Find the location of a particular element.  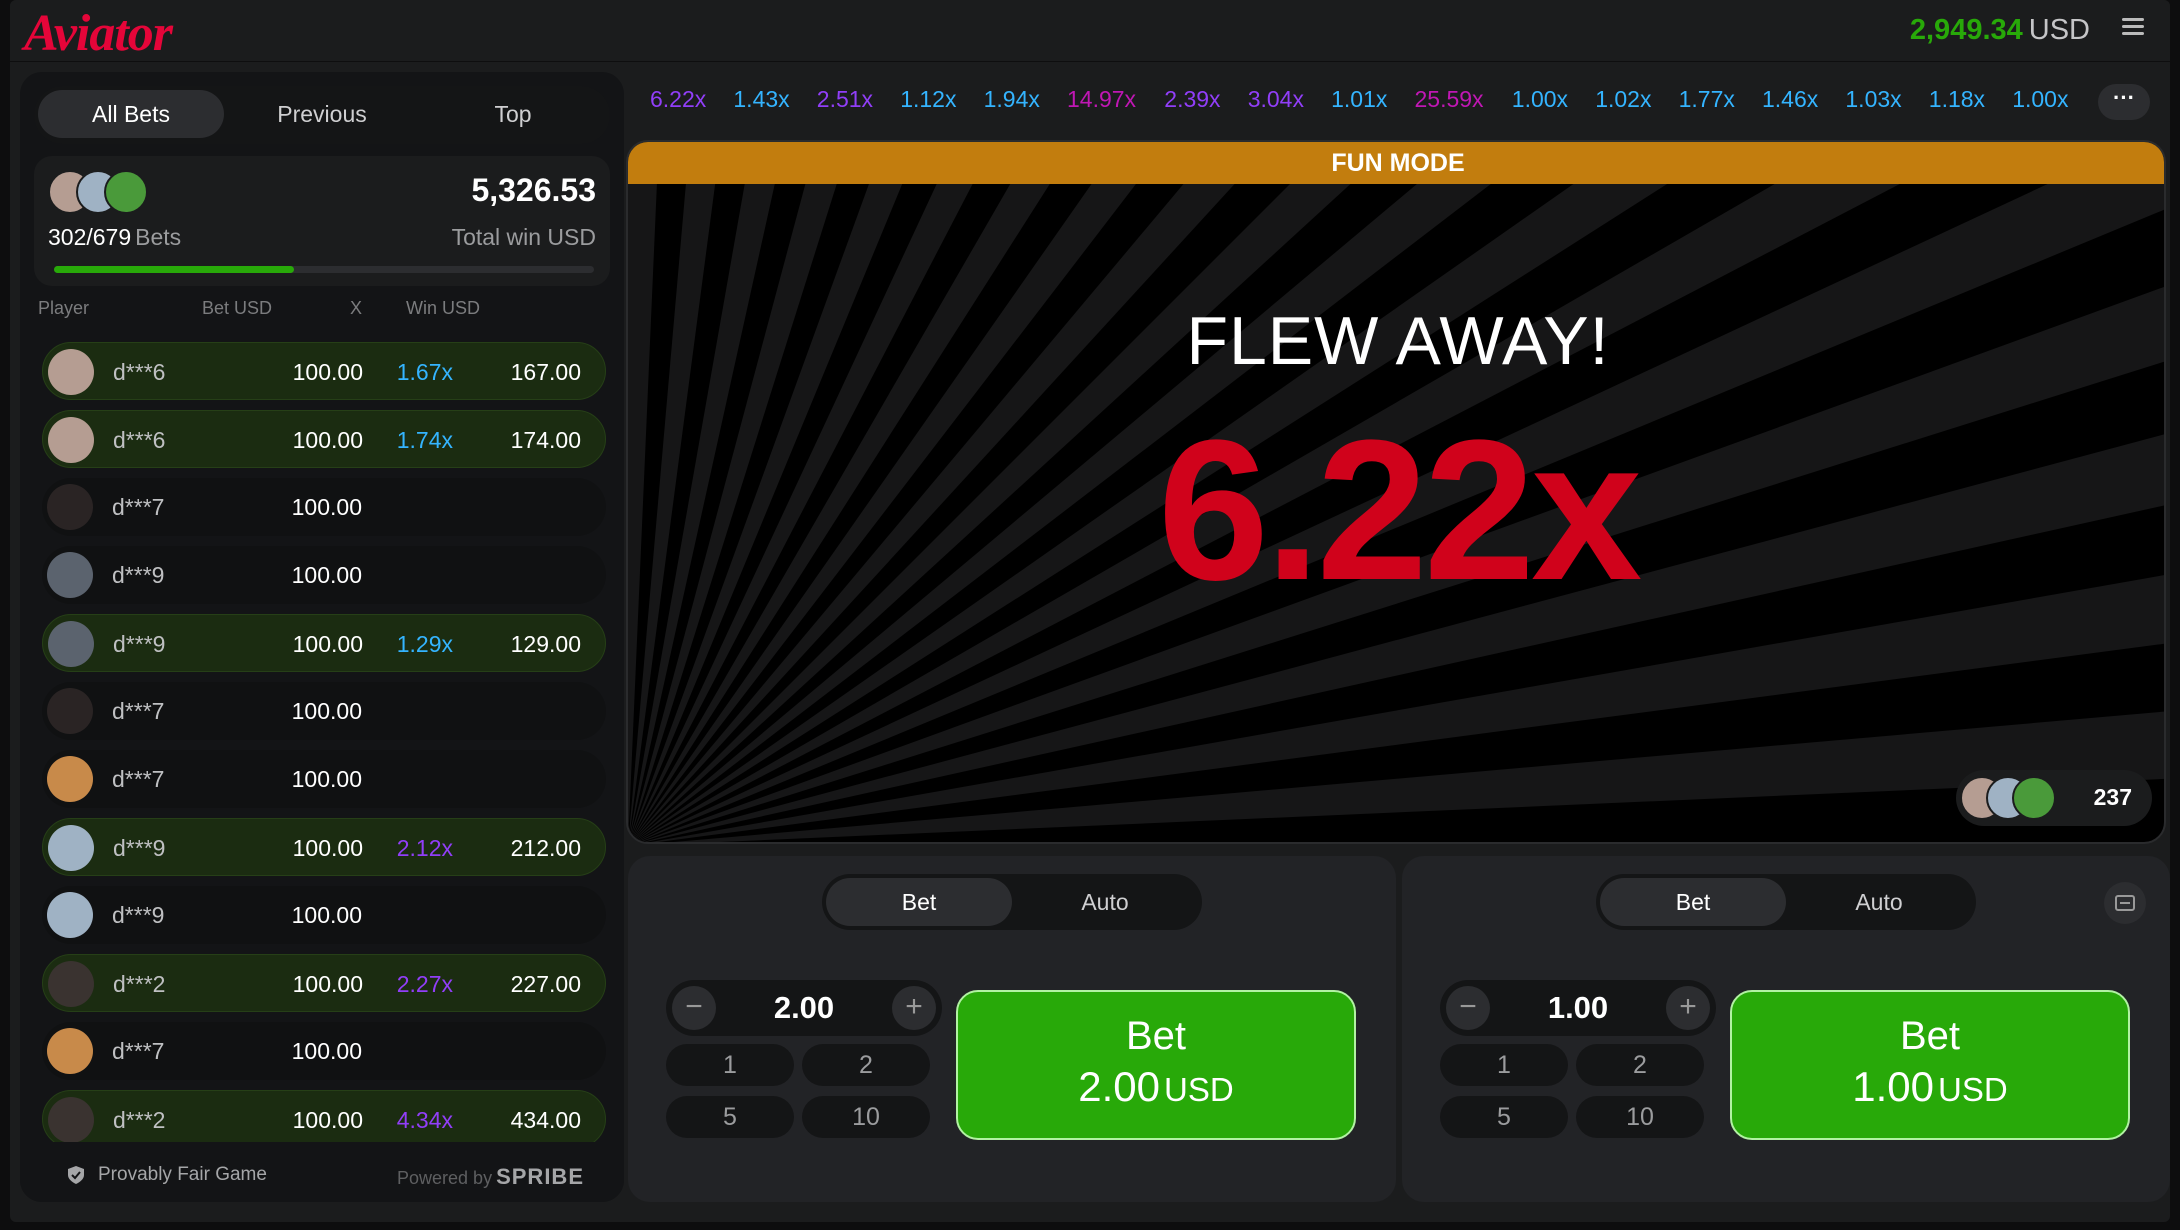

top-bar: Aviator 2,949.34 USD is located at coordinates (1090, 31).